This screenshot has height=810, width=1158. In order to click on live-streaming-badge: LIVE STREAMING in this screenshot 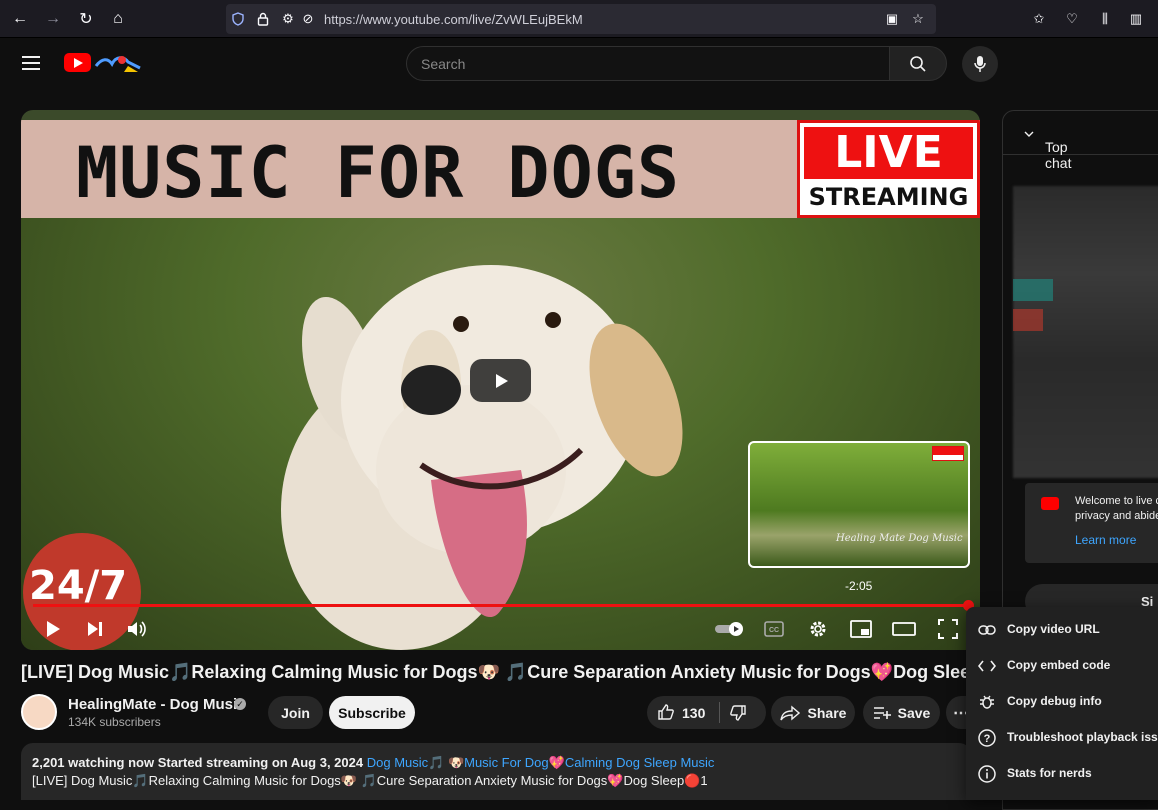, I will do `click(888, 169)`.